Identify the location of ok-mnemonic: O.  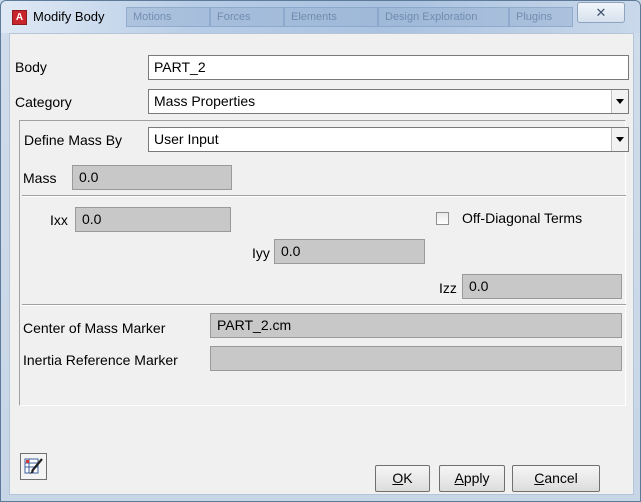
(398, 478).